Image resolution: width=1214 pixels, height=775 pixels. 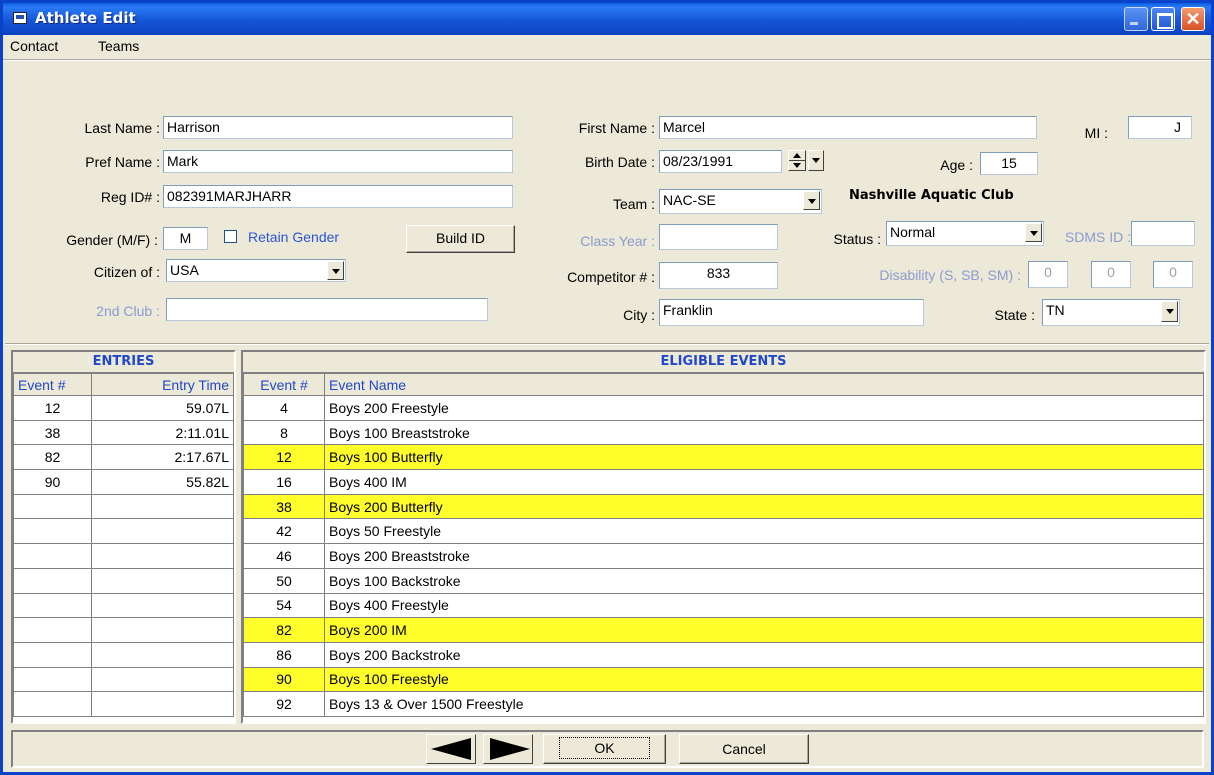 I want to click on class-year-field, so click(x=718, y=237).